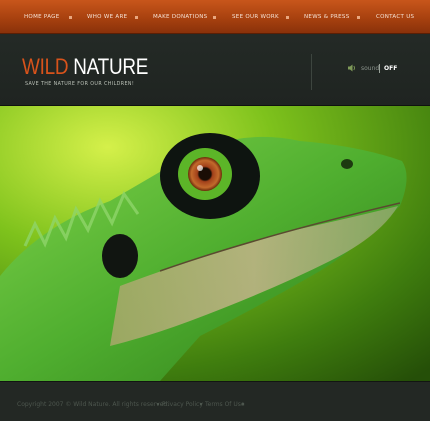 The width and height of the screenshot is (430, 421). Describe the element at coordinates (395, 18) in the screenshot. I see `nav-contact-us: CONTACT US` at that location.